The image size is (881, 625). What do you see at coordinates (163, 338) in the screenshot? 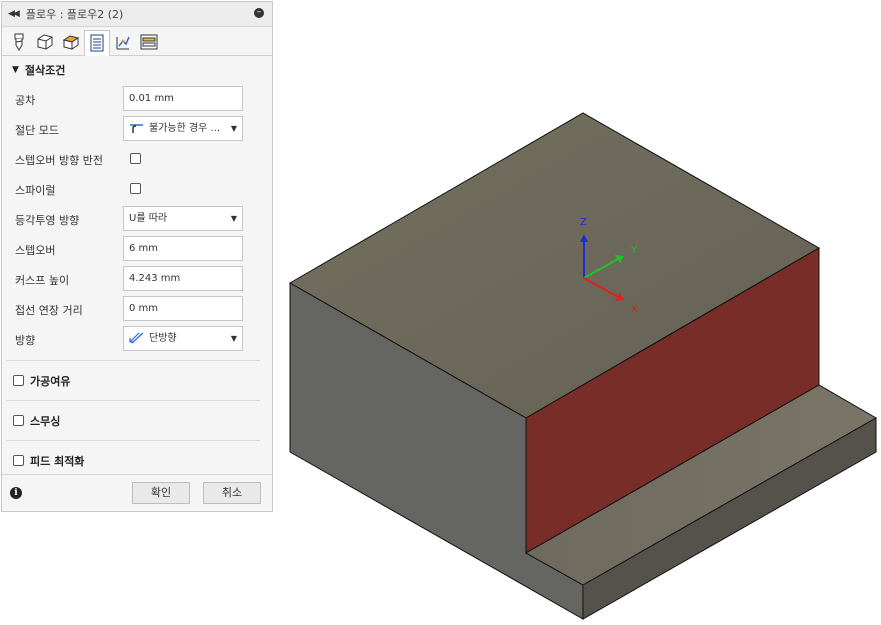
I see `direction-value: 단방향` at bounding box center [163, 338].